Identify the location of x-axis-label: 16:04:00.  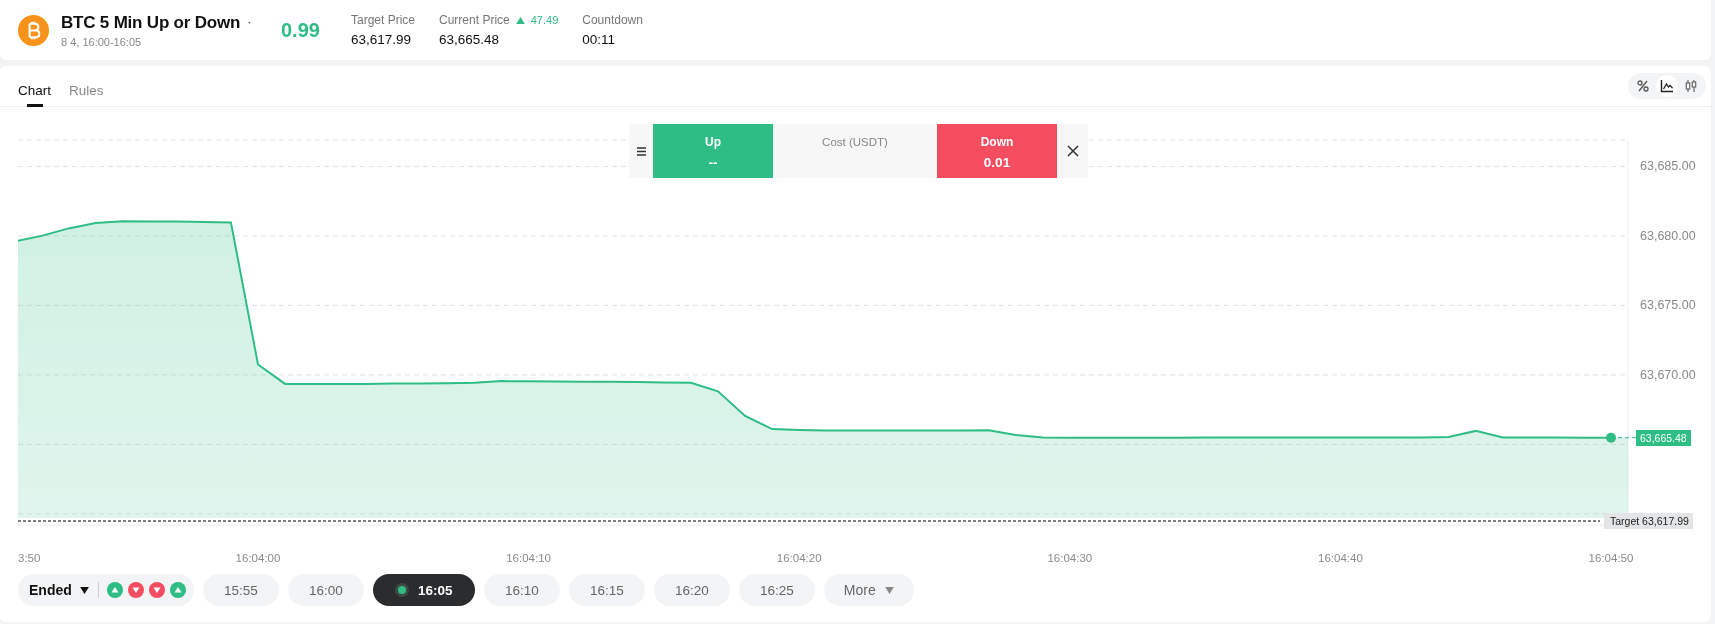
(258, 558).